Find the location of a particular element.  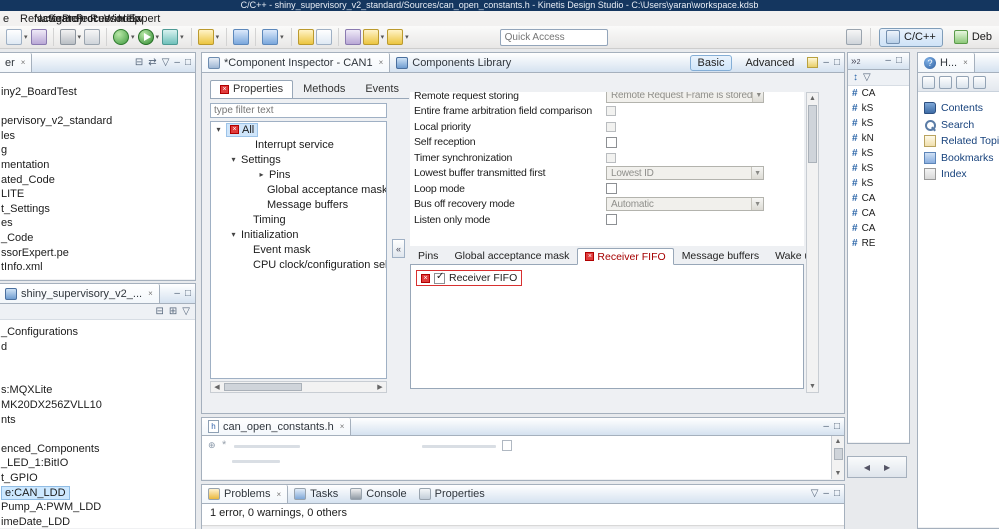

tree-item-event-mask: Event mask is located at coordinates (298, 249).